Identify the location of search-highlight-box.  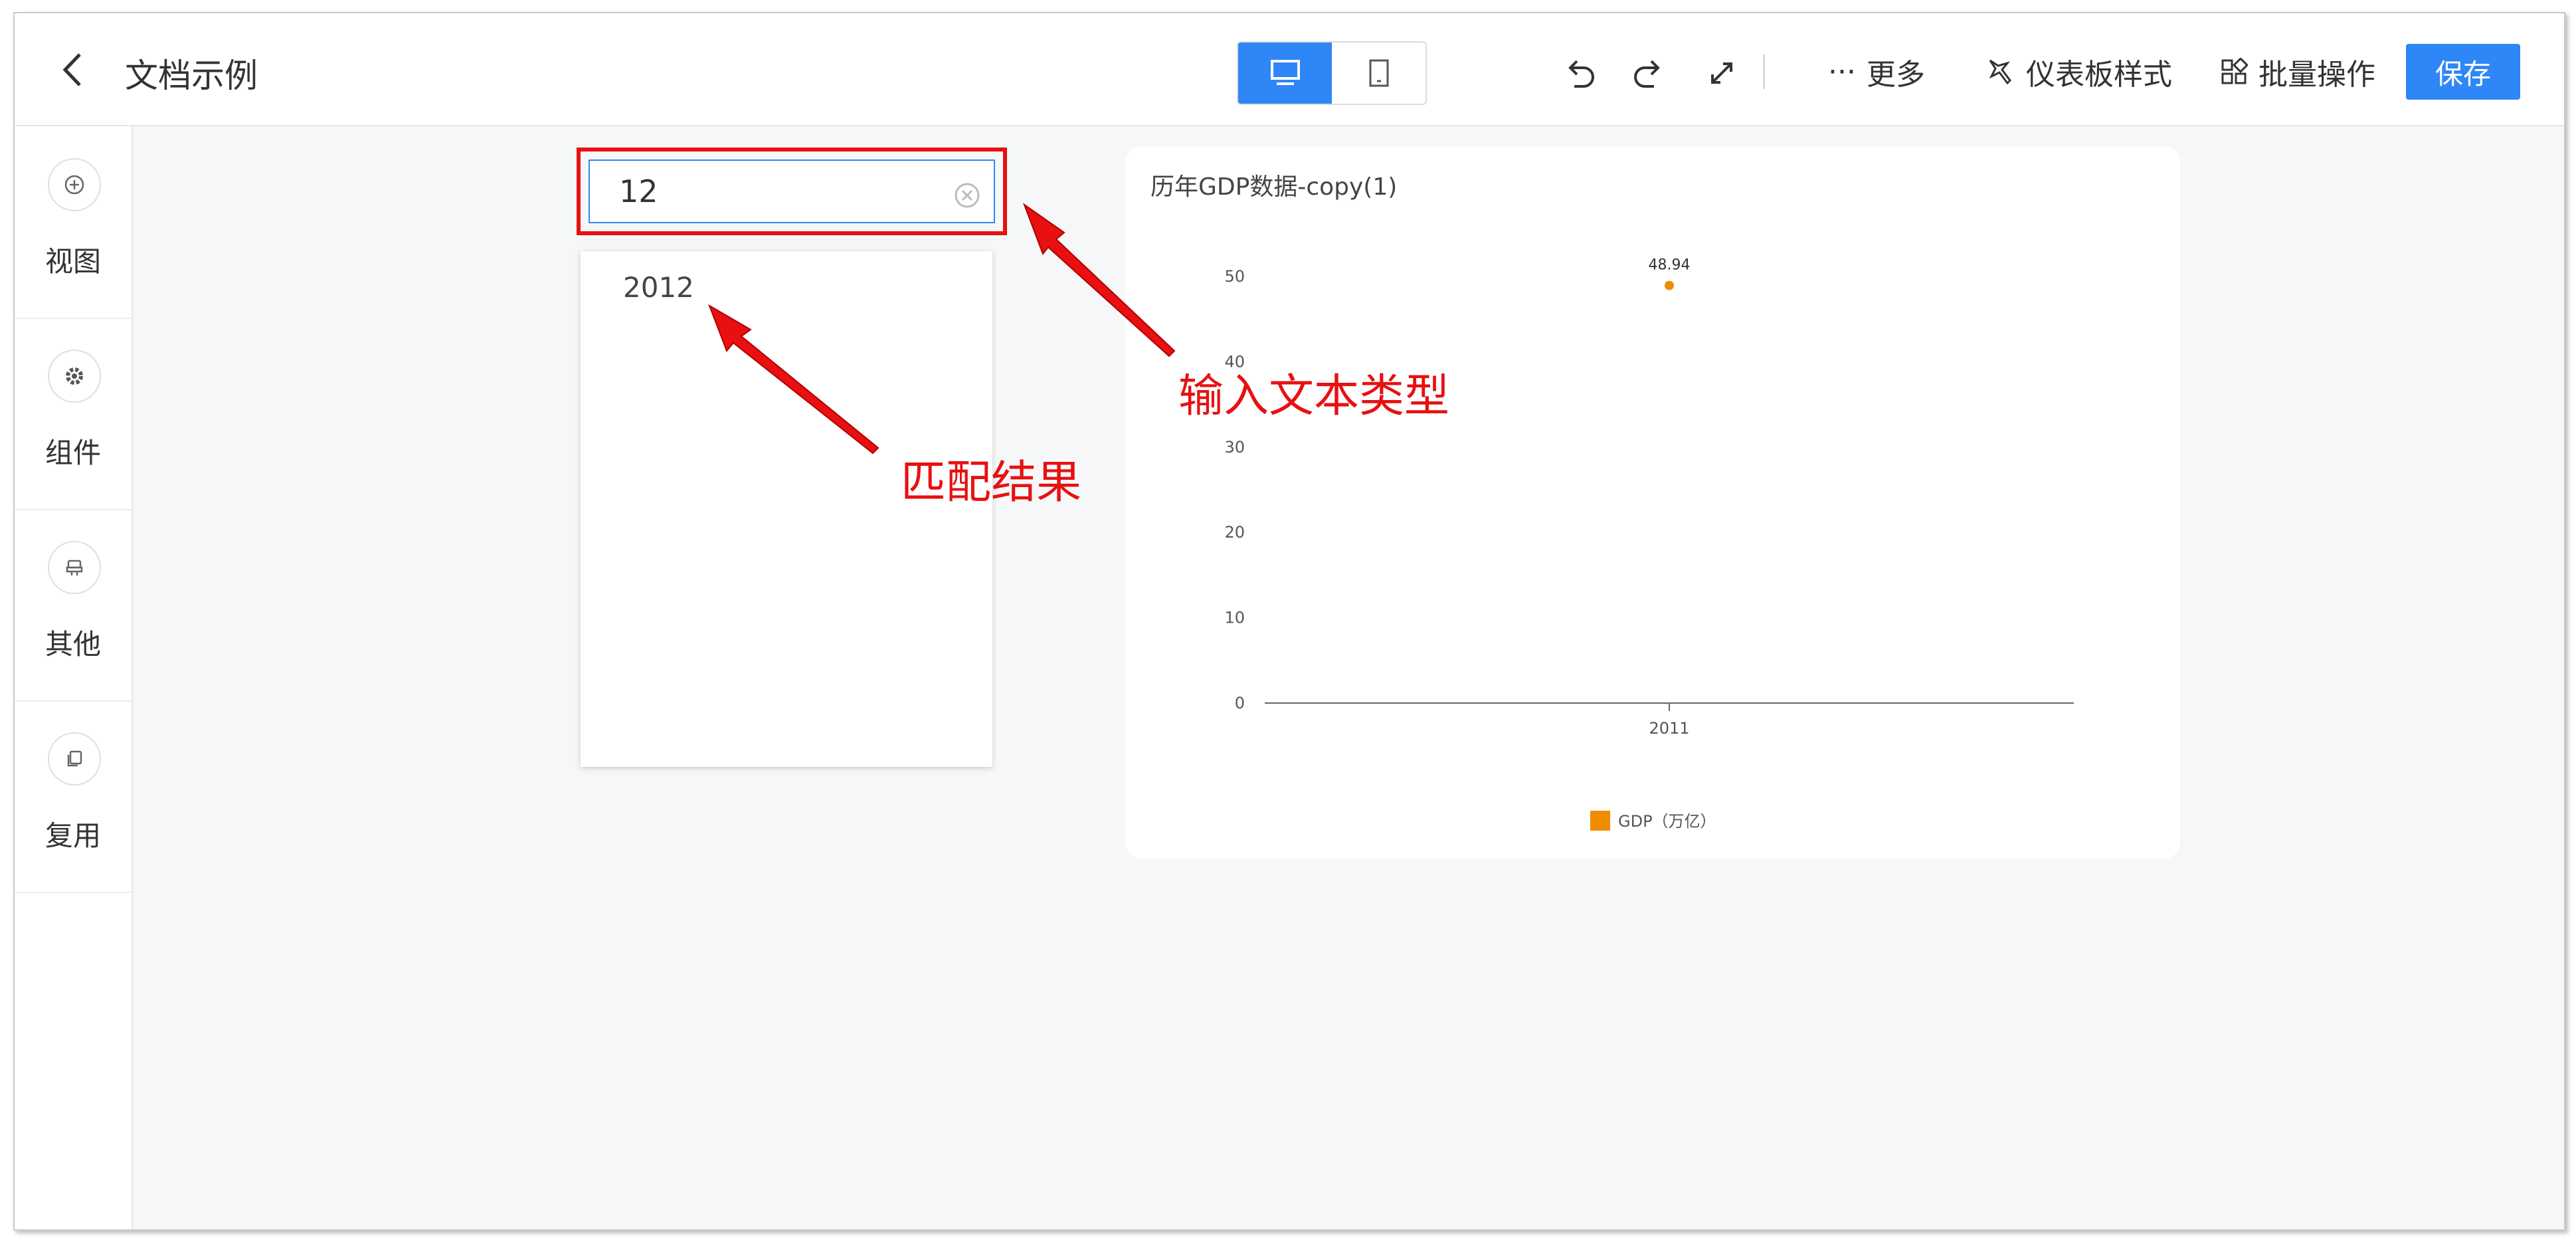
(792, 191).